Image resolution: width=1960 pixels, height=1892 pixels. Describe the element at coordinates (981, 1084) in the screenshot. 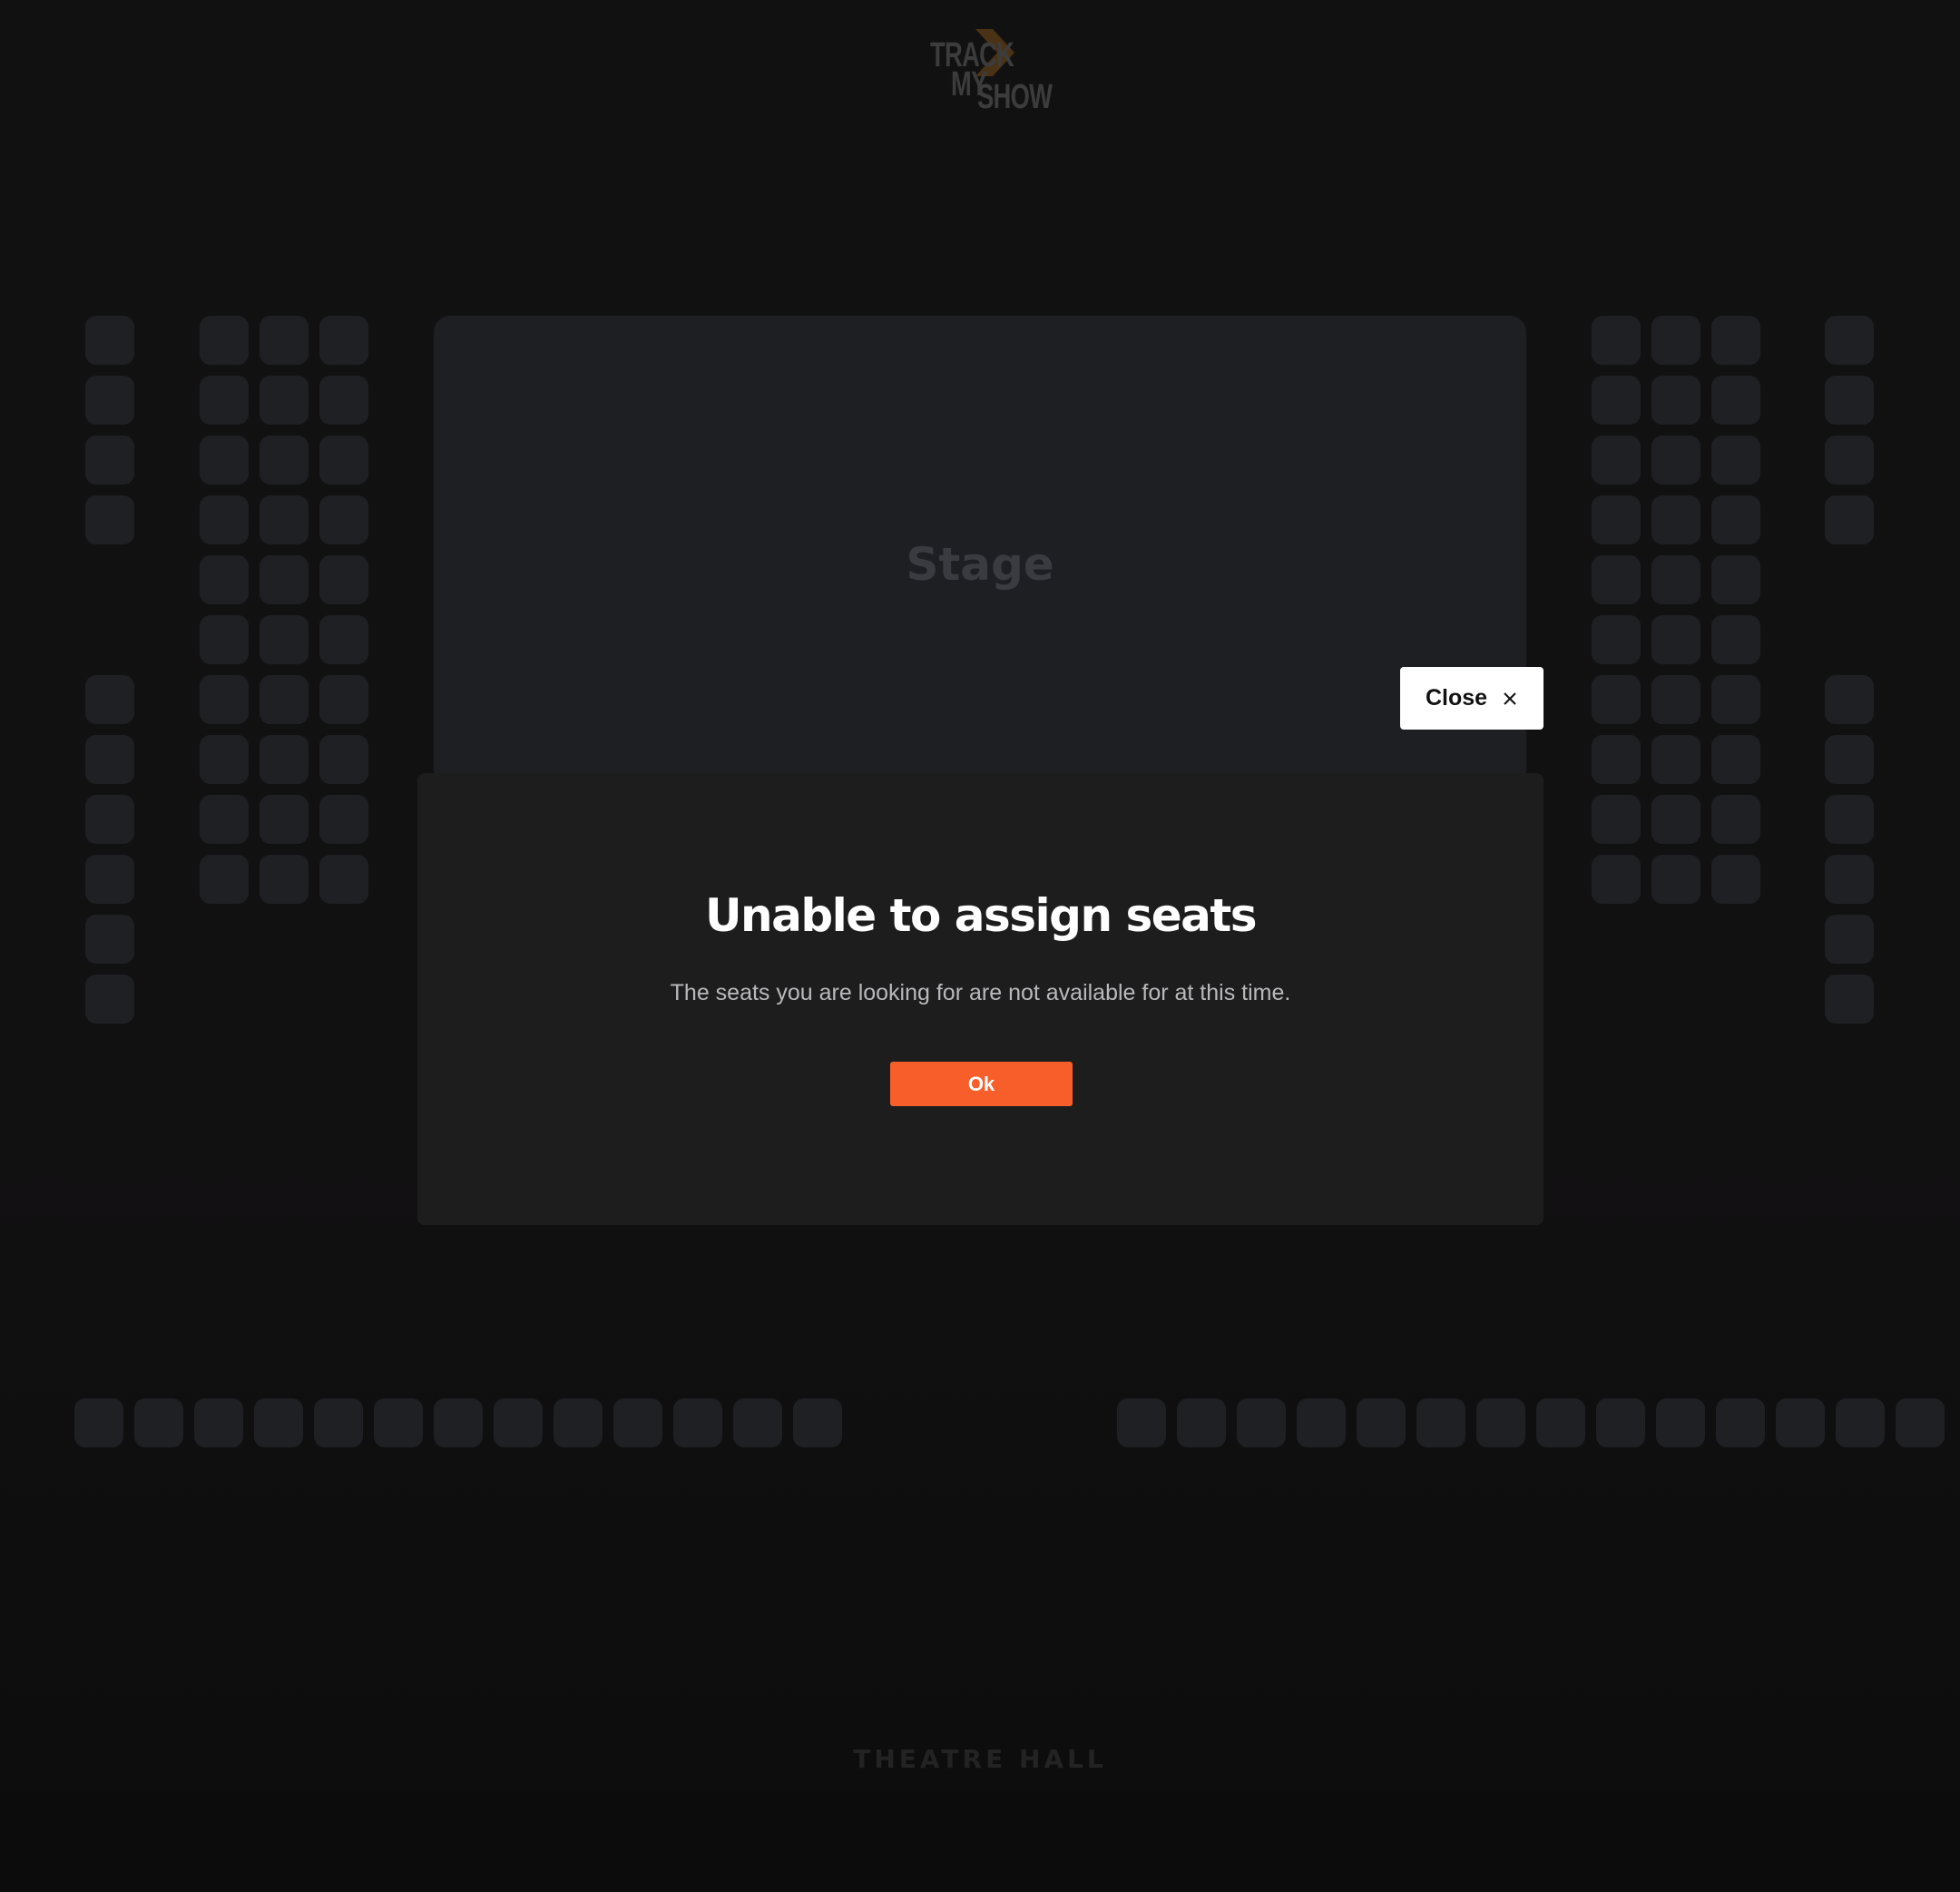

I see `ok-button: Ok` at that location.